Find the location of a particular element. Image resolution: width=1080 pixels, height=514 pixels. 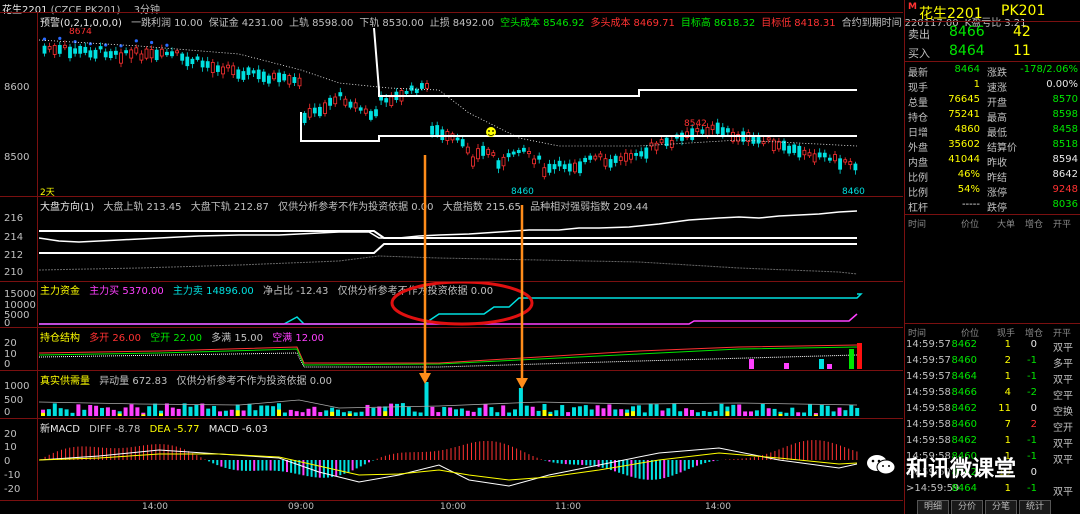

tab-stats: 统计 is located at coordinates (1035, 507).